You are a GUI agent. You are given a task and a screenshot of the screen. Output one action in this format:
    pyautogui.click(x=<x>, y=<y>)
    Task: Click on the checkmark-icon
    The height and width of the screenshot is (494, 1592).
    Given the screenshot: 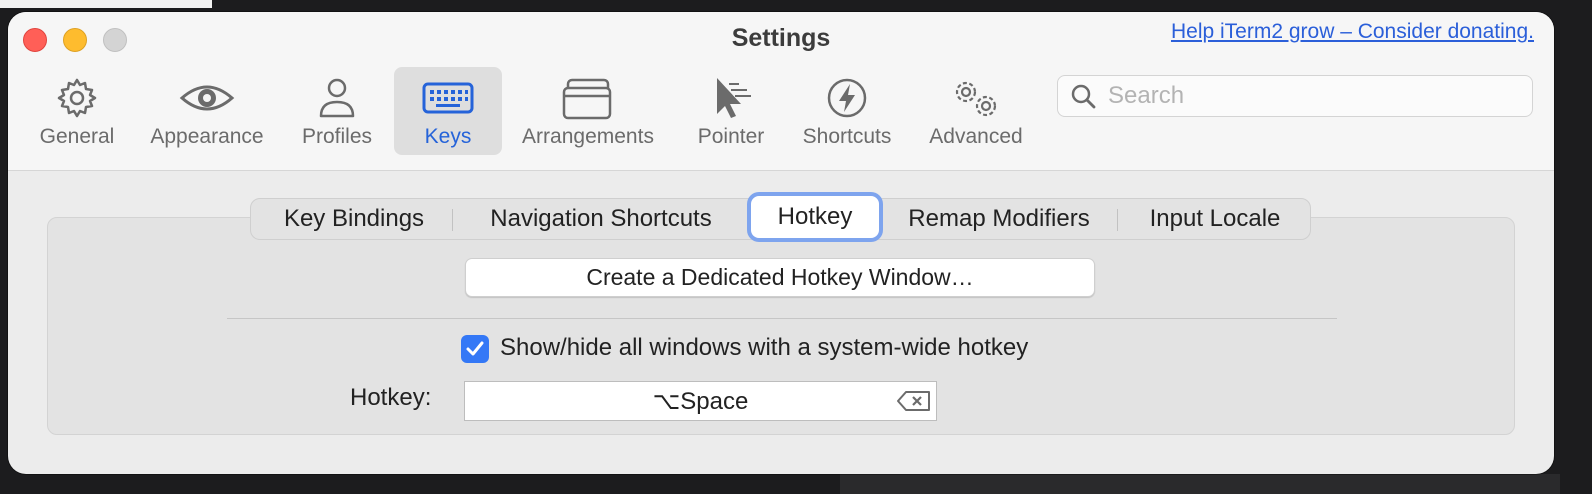 What is the action you would take?
    pyautogui.click(x=475, y=348)
    